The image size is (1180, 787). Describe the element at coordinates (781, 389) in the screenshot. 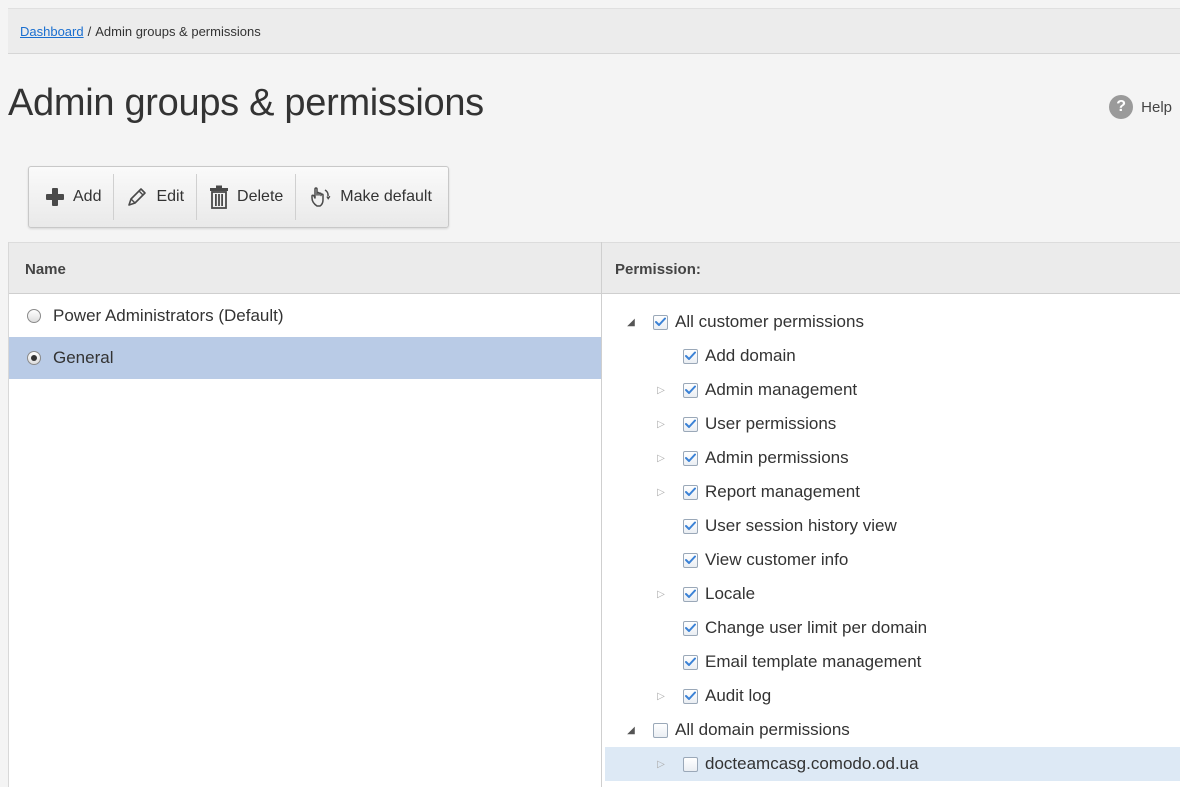

I see `permission-label: Admin management` at that location.